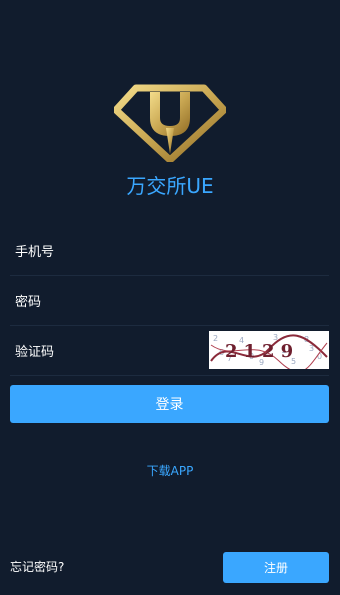 The image size is (340, 595). Describe the element at coordinates (212, 300) in the screenshot. I see `password-input` at that location.